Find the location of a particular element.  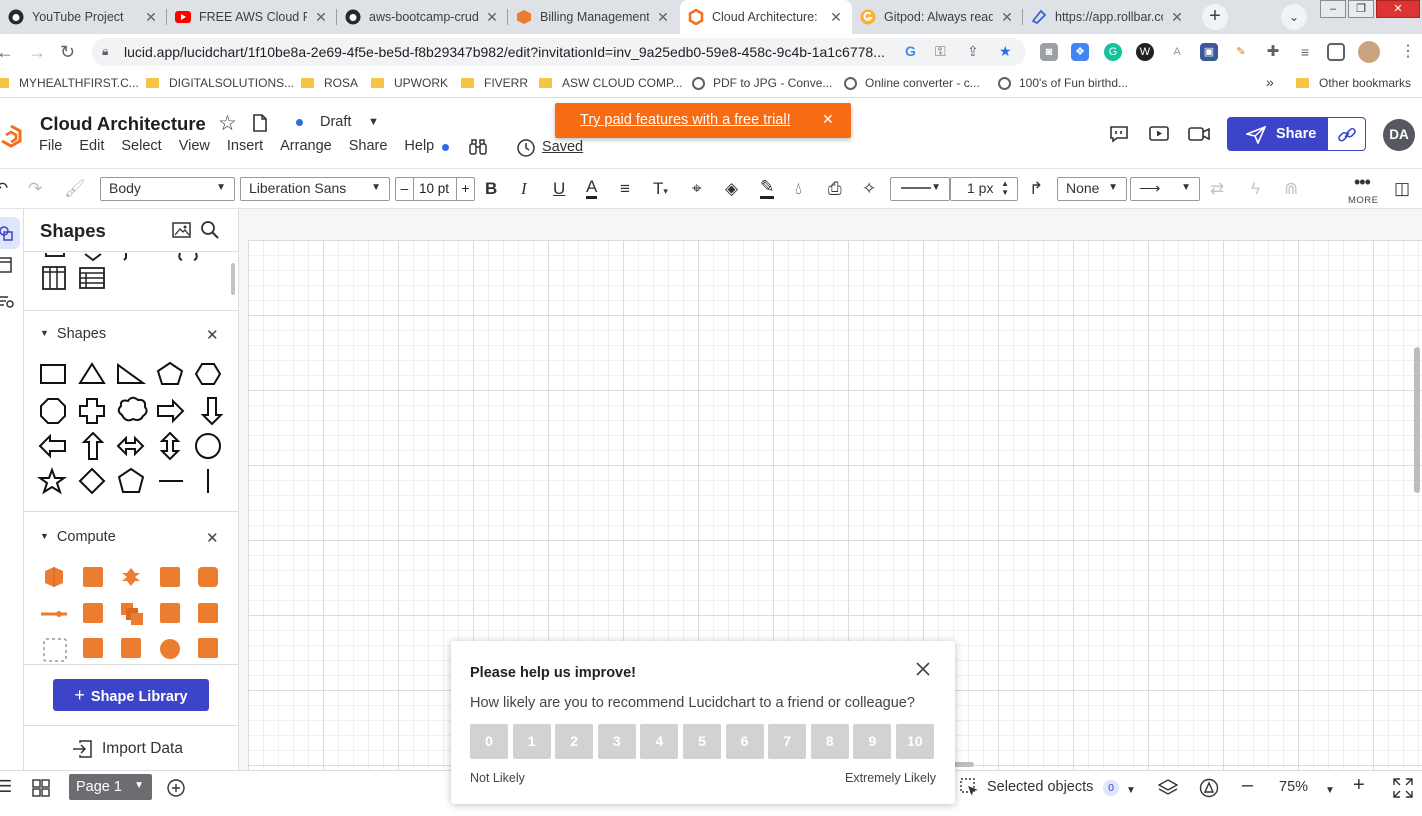

table-shape-icon is located at coordinates (54, 278).